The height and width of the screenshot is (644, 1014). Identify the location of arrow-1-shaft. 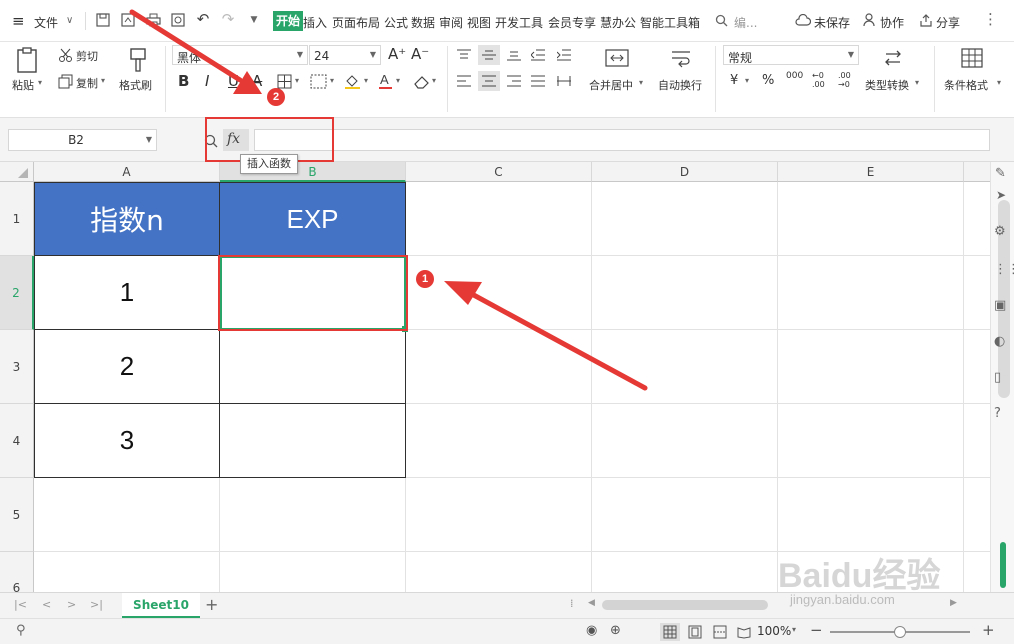
(557, 340).